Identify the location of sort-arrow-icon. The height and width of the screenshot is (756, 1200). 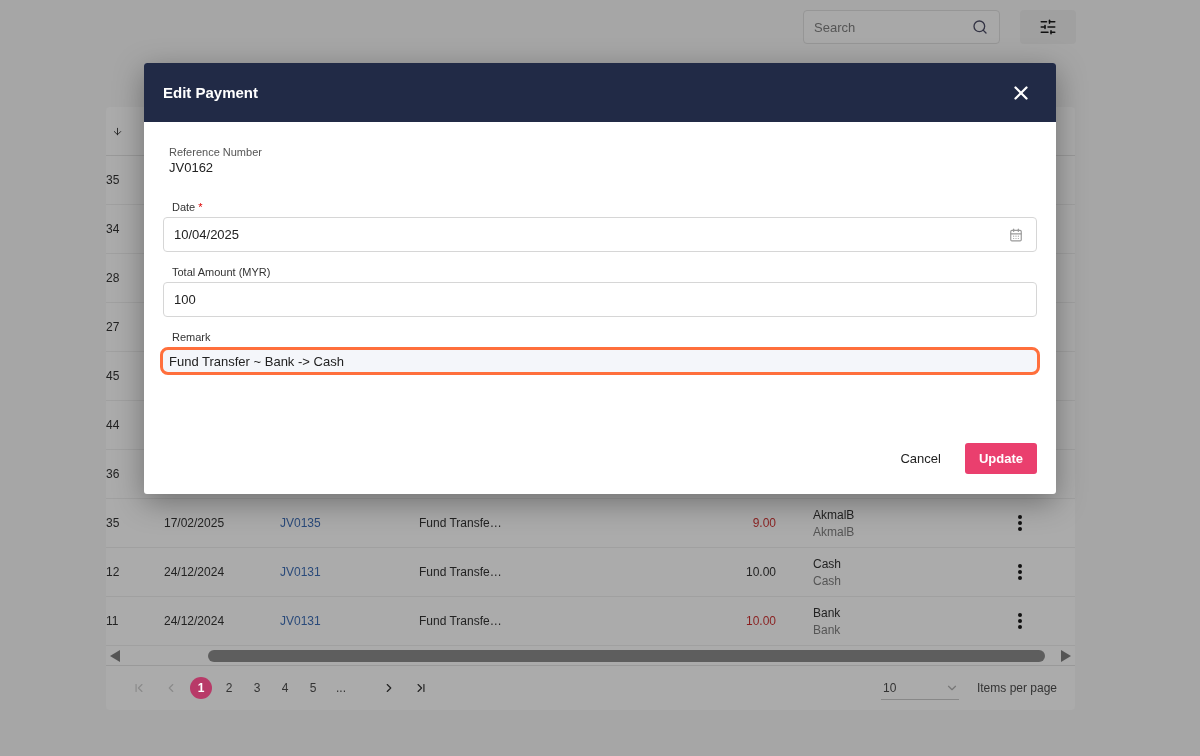
(117, 131).